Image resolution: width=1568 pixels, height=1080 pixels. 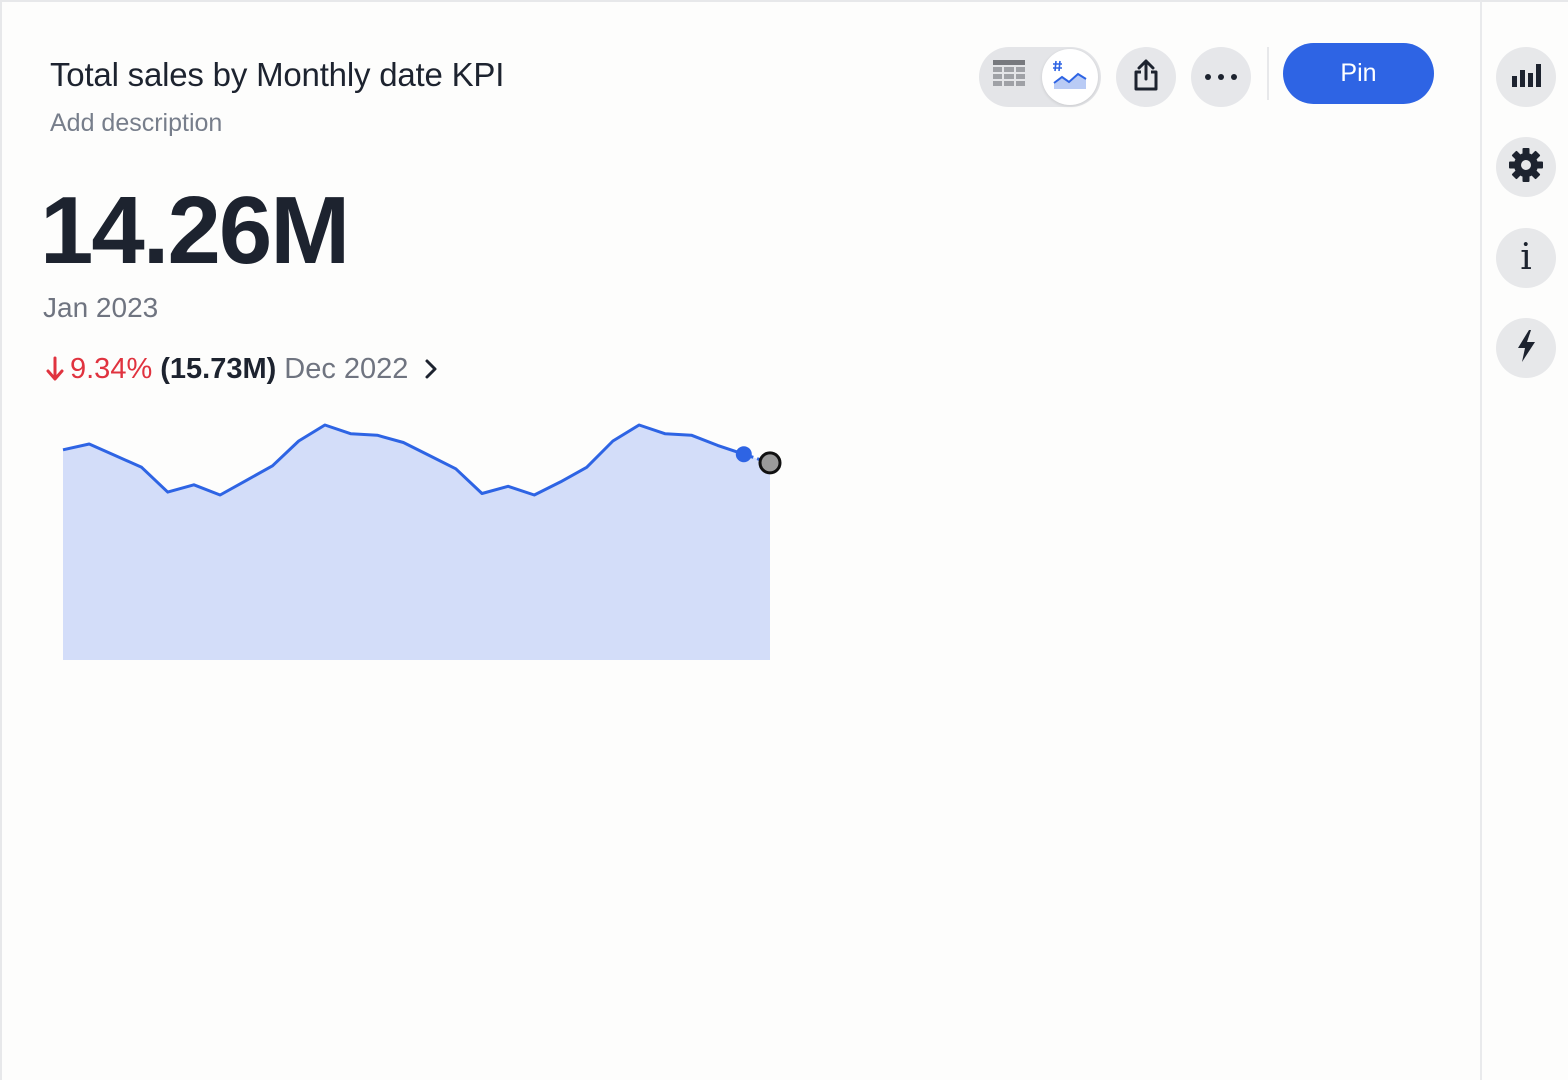 What do you see at coordinates (277, 75) in the screenshot?
I see `chart-title: Total sales by Monthly date KPI` at bounding box center [277, 75].